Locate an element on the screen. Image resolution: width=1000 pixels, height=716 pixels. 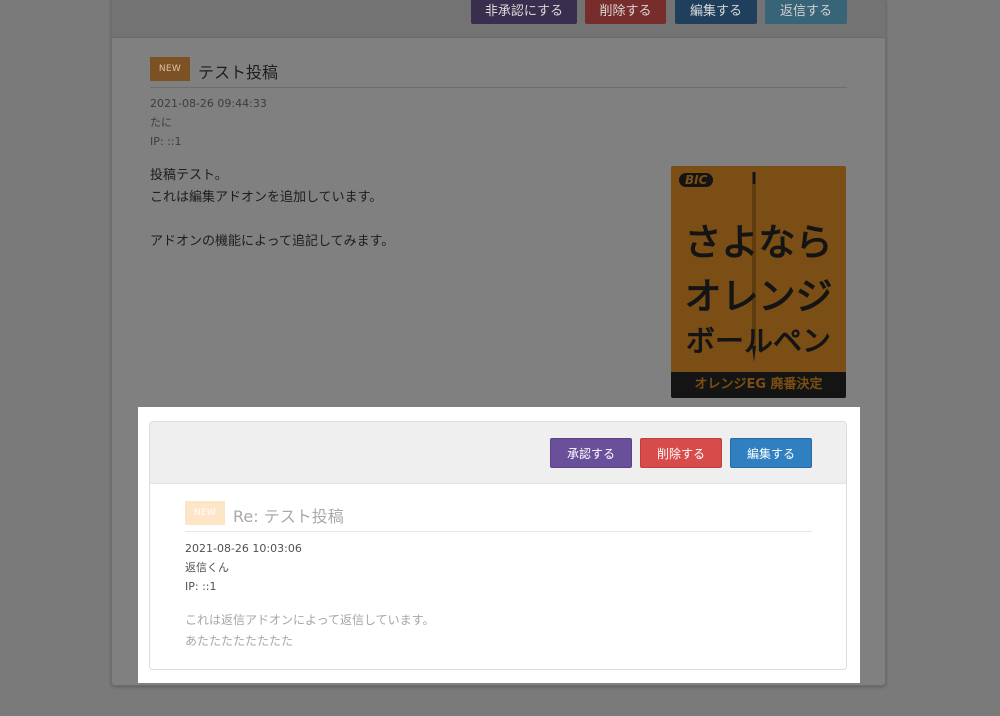
bic-logo: BIC is located at coordinates (696, 180).